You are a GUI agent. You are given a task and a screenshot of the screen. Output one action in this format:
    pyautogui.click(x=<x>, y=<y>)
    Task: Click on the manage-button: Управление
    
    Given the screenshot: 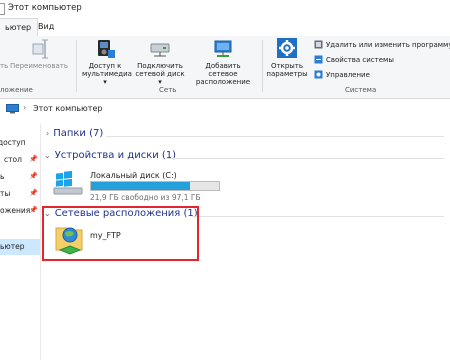 What is the action you would take?
    pyautogui.click(x=342, y=74)
    